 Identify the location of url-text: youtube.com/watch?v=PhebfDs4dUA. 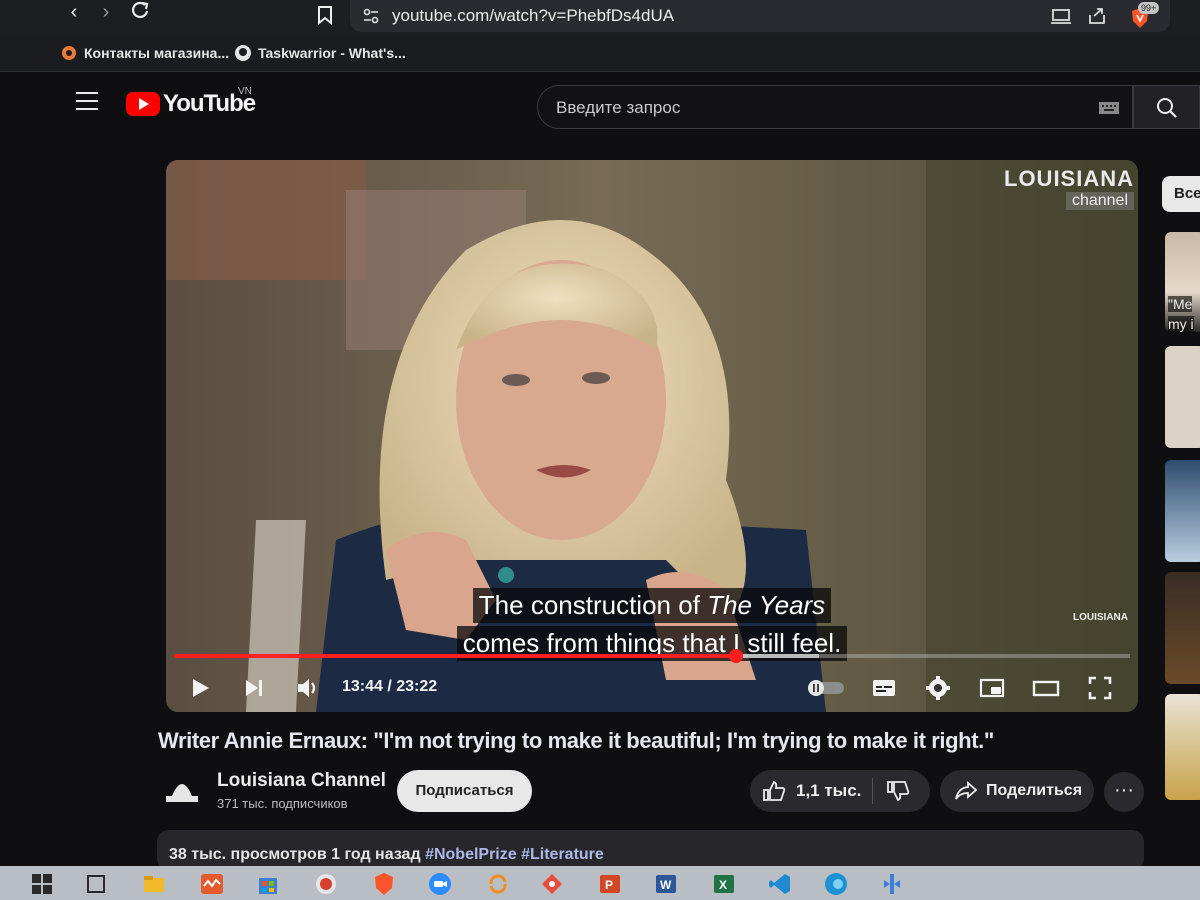
(533, 16).